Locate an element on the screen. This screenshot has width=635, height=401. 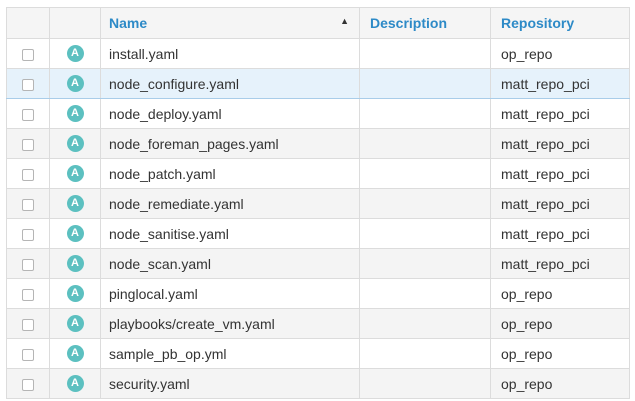
table-row: Anode_deploy.yaml matt_repo_pci is located at coordinates (318, 113).